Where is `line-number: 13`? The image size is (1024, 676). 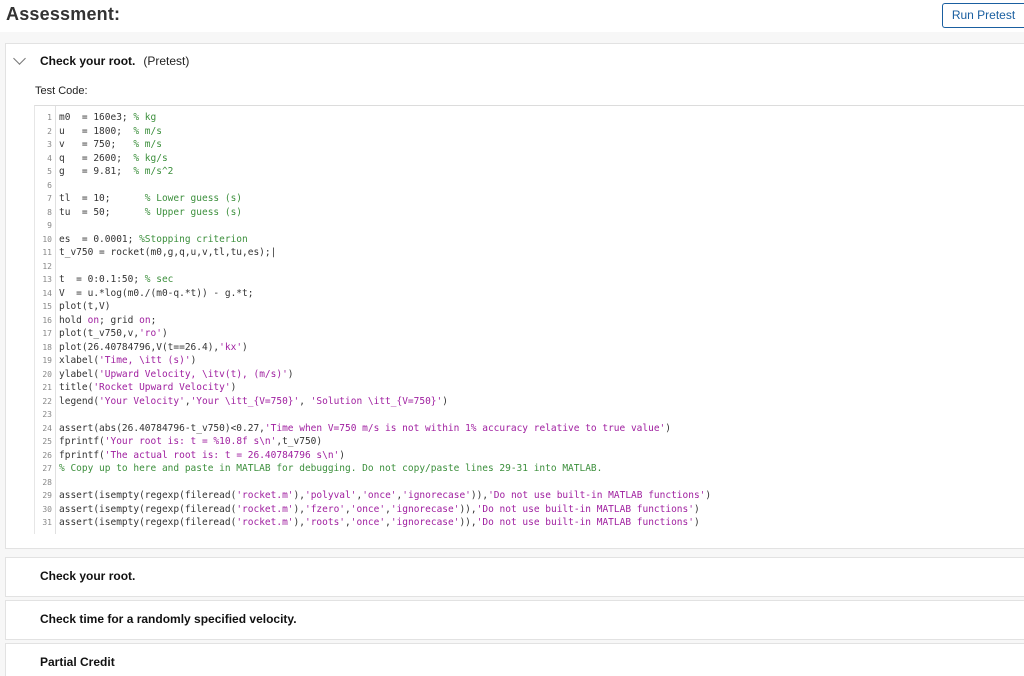
line-number: 13 is located at coordinates (47, 279).